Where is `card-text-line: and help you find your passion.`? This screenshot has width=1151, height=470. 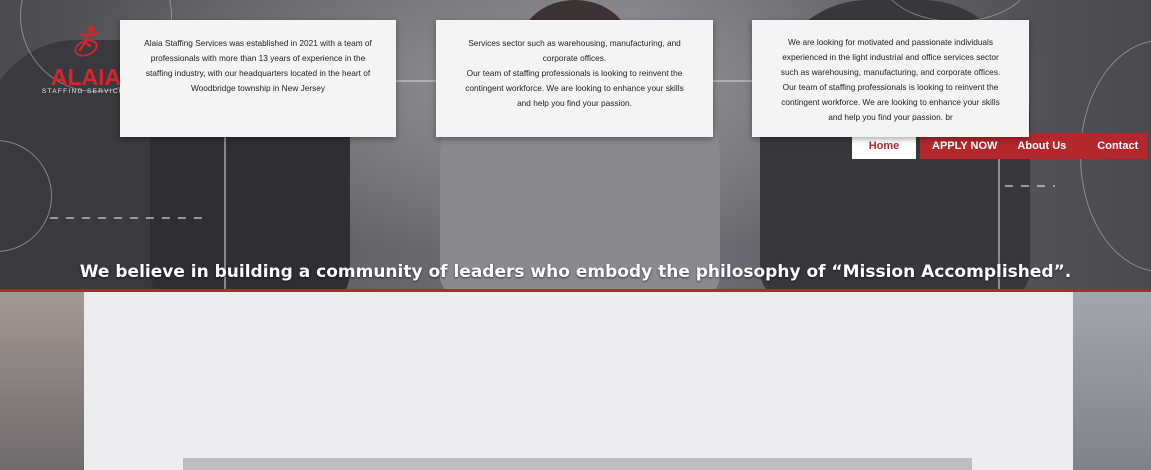 card-text-line: and help you find your passion. is located at coordinates (574, 103).